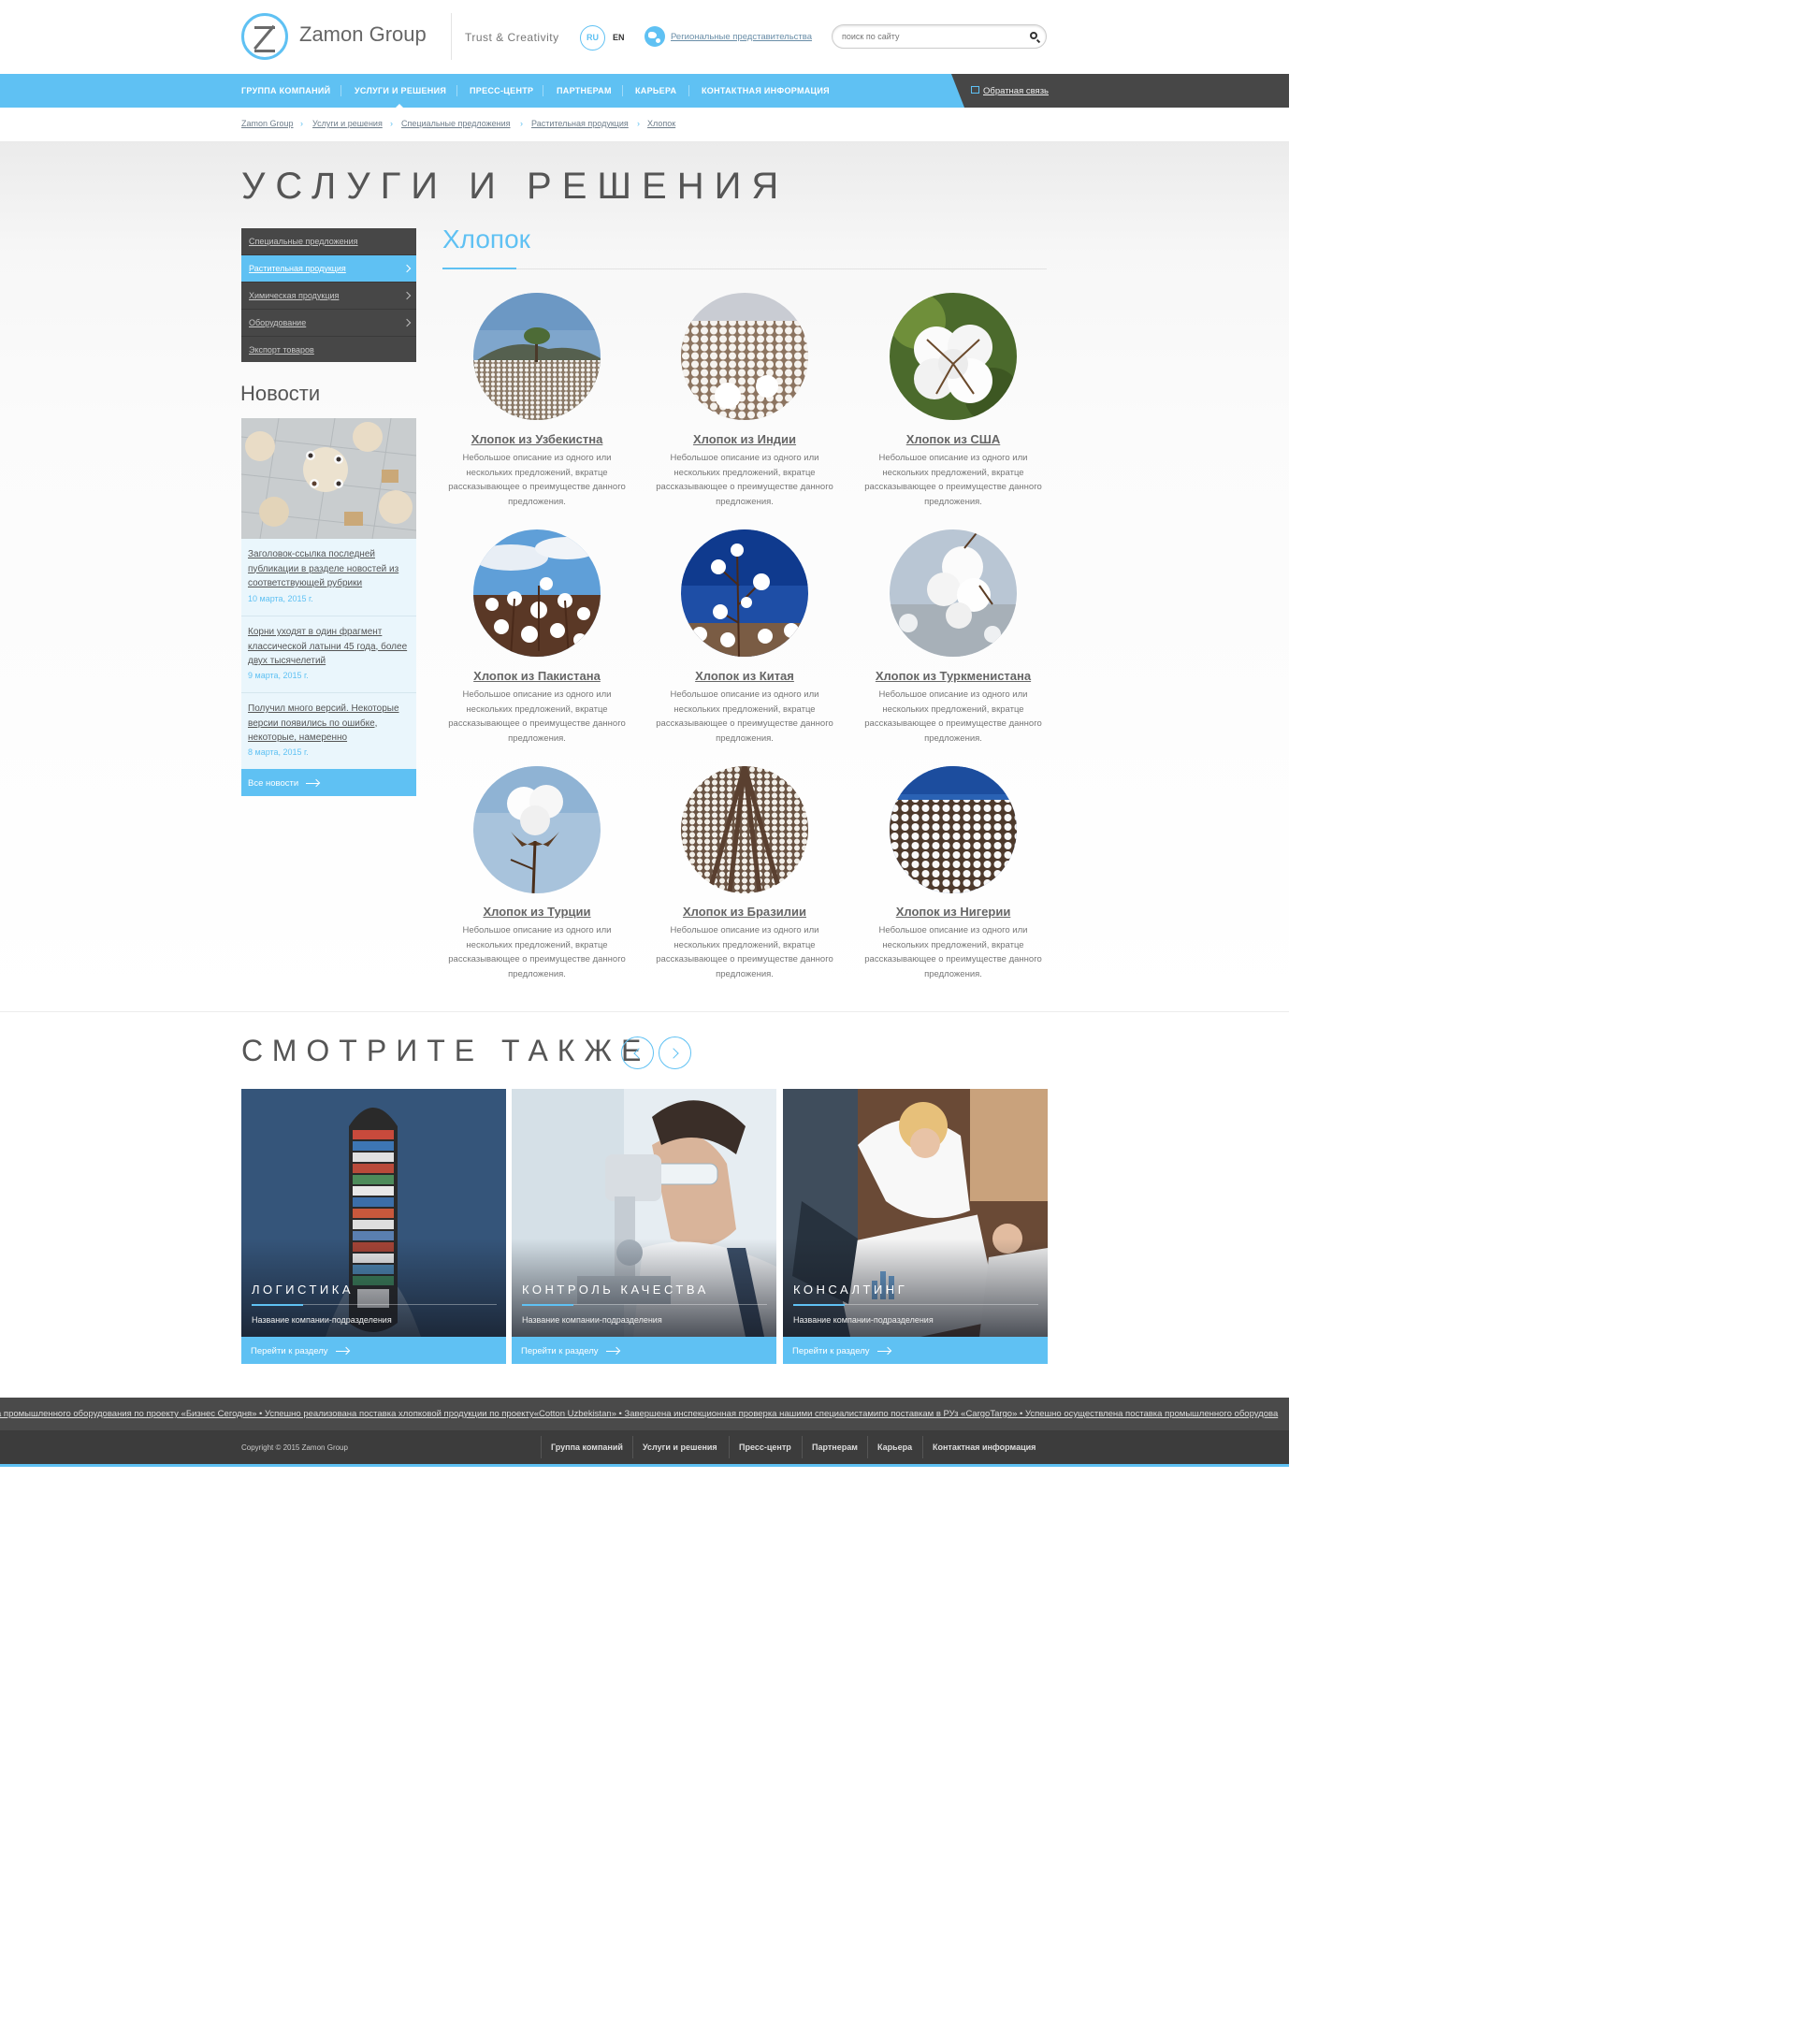 This screenshot has width=1796, height=2044. What do you see at coordinates (363, 34) in the screenshot?
I see `brand-name: Zamon Group` at bounding box center [363, 34].